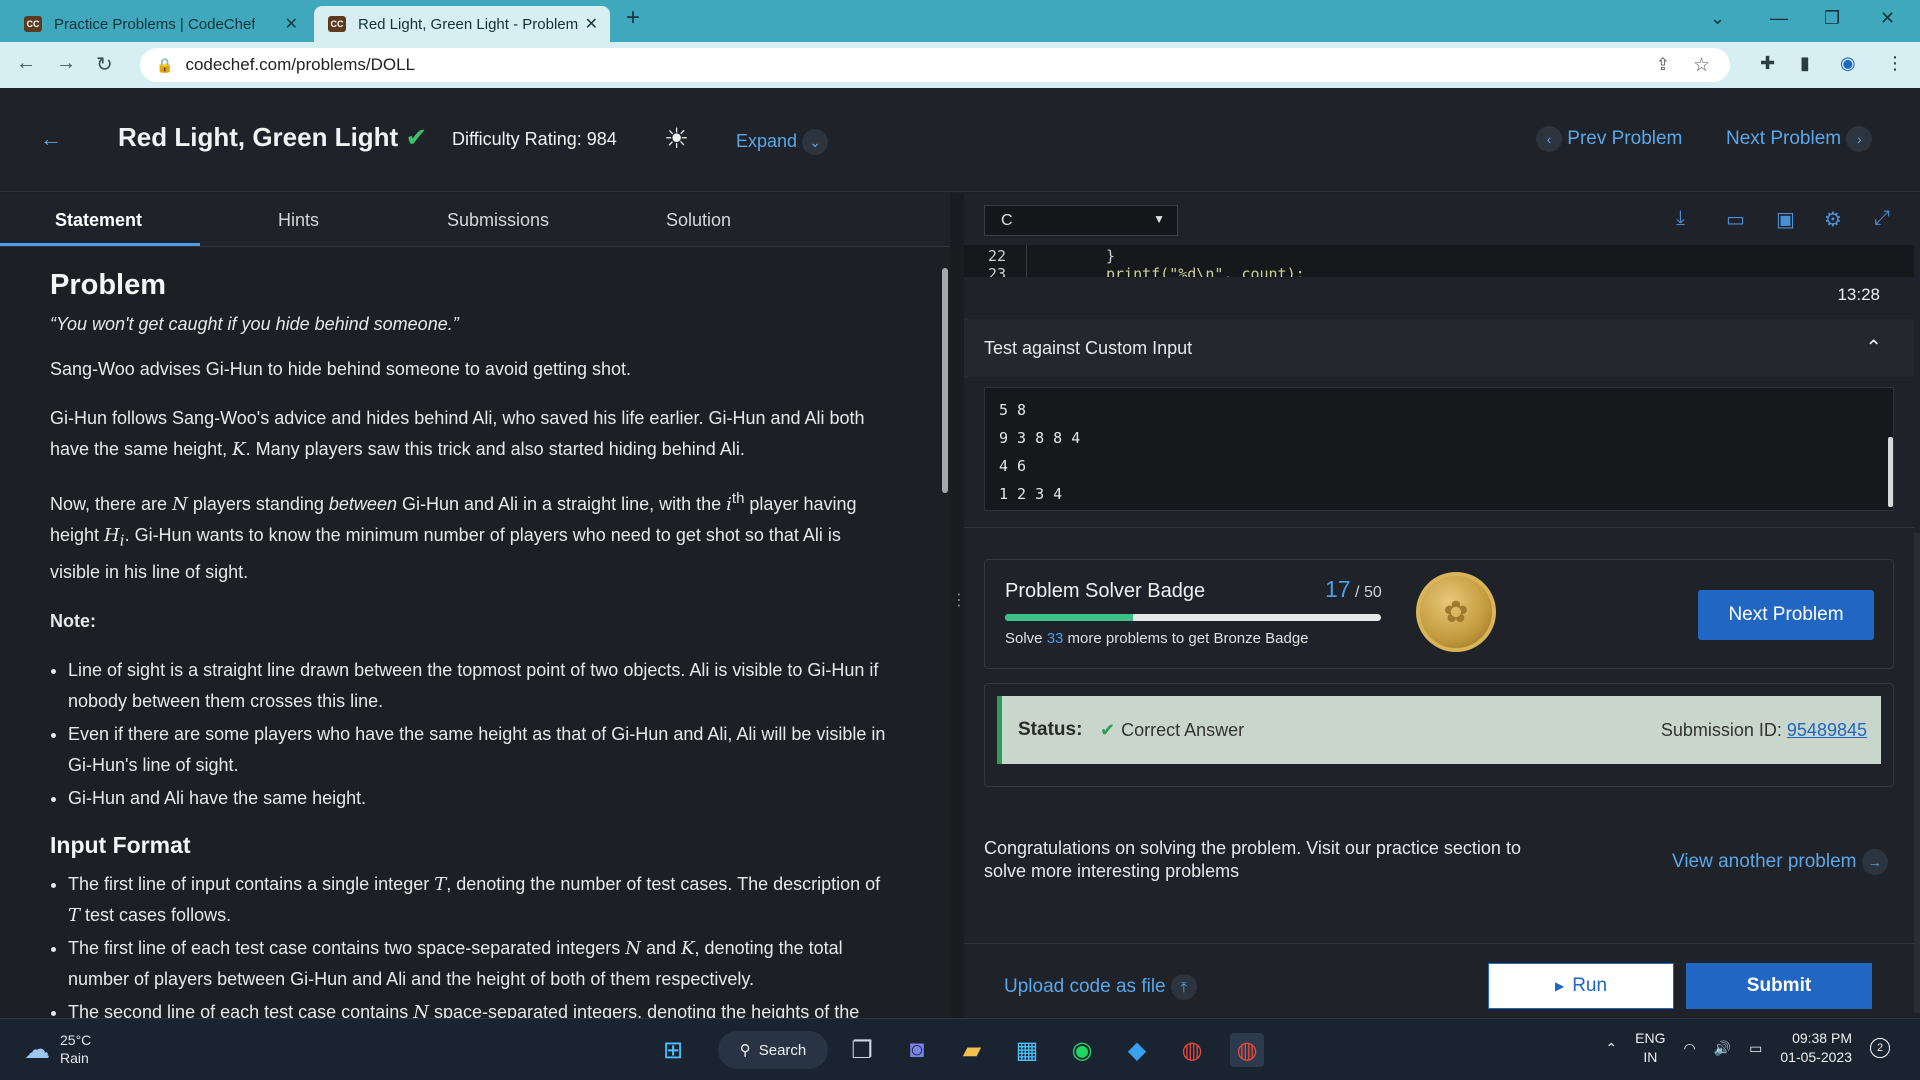  I want to click on statement-scrollbar, so click(945, 380).